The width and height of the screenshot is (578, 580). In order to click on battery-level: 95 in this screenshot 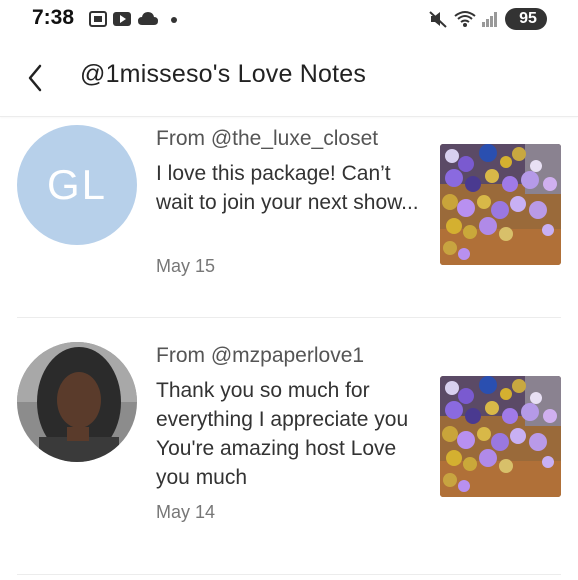, I will do `click(528, 18)`.